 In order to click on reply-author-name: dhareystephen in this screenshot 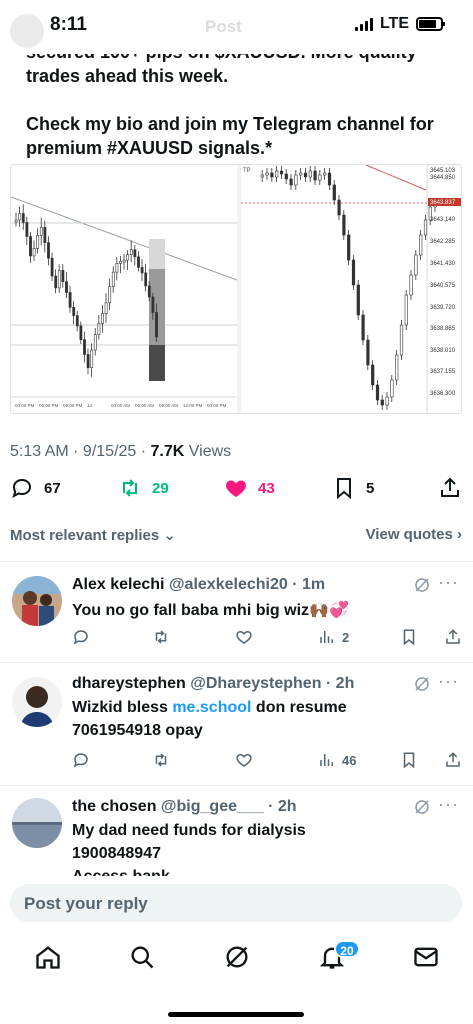, I will do `click(129, 683)`.